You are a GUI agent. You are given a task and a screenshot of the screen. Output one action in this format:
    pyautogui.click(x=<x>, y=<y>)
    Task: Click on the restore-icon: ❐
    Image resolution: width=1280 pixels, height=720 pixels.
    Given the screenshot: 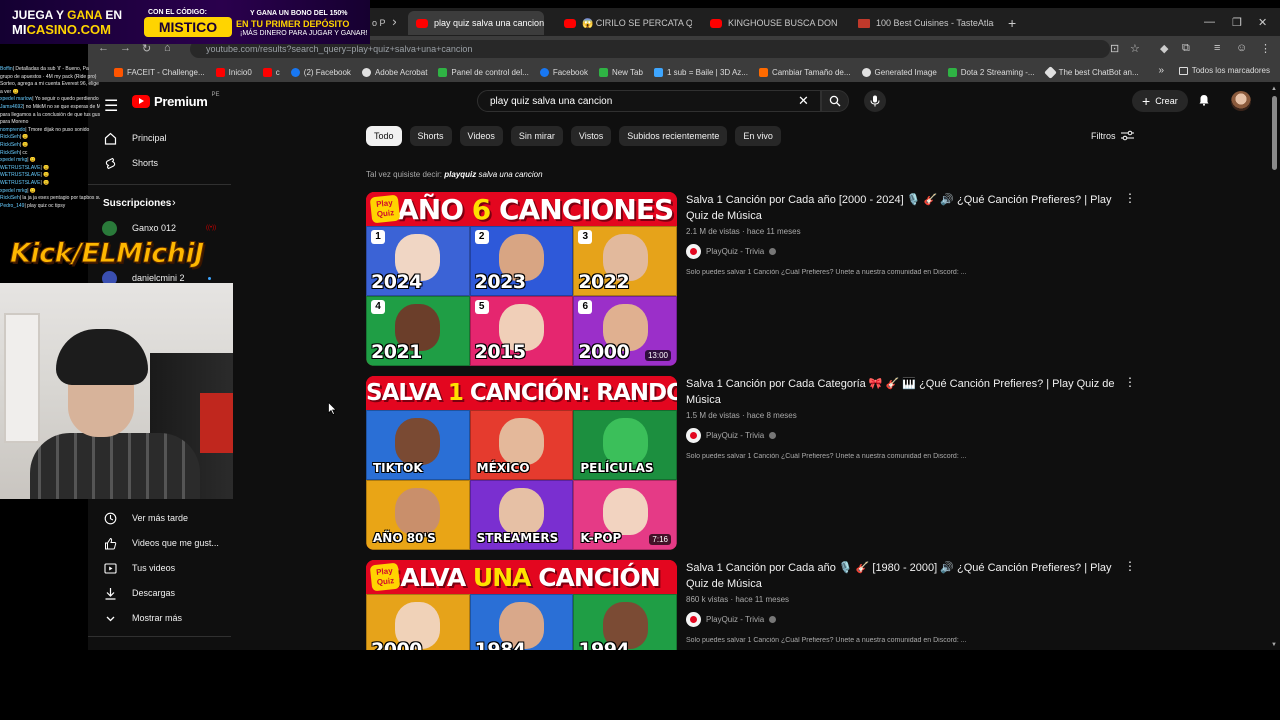 What is the action you would take?
    pyautogui.click(x=1237, y=22)
    